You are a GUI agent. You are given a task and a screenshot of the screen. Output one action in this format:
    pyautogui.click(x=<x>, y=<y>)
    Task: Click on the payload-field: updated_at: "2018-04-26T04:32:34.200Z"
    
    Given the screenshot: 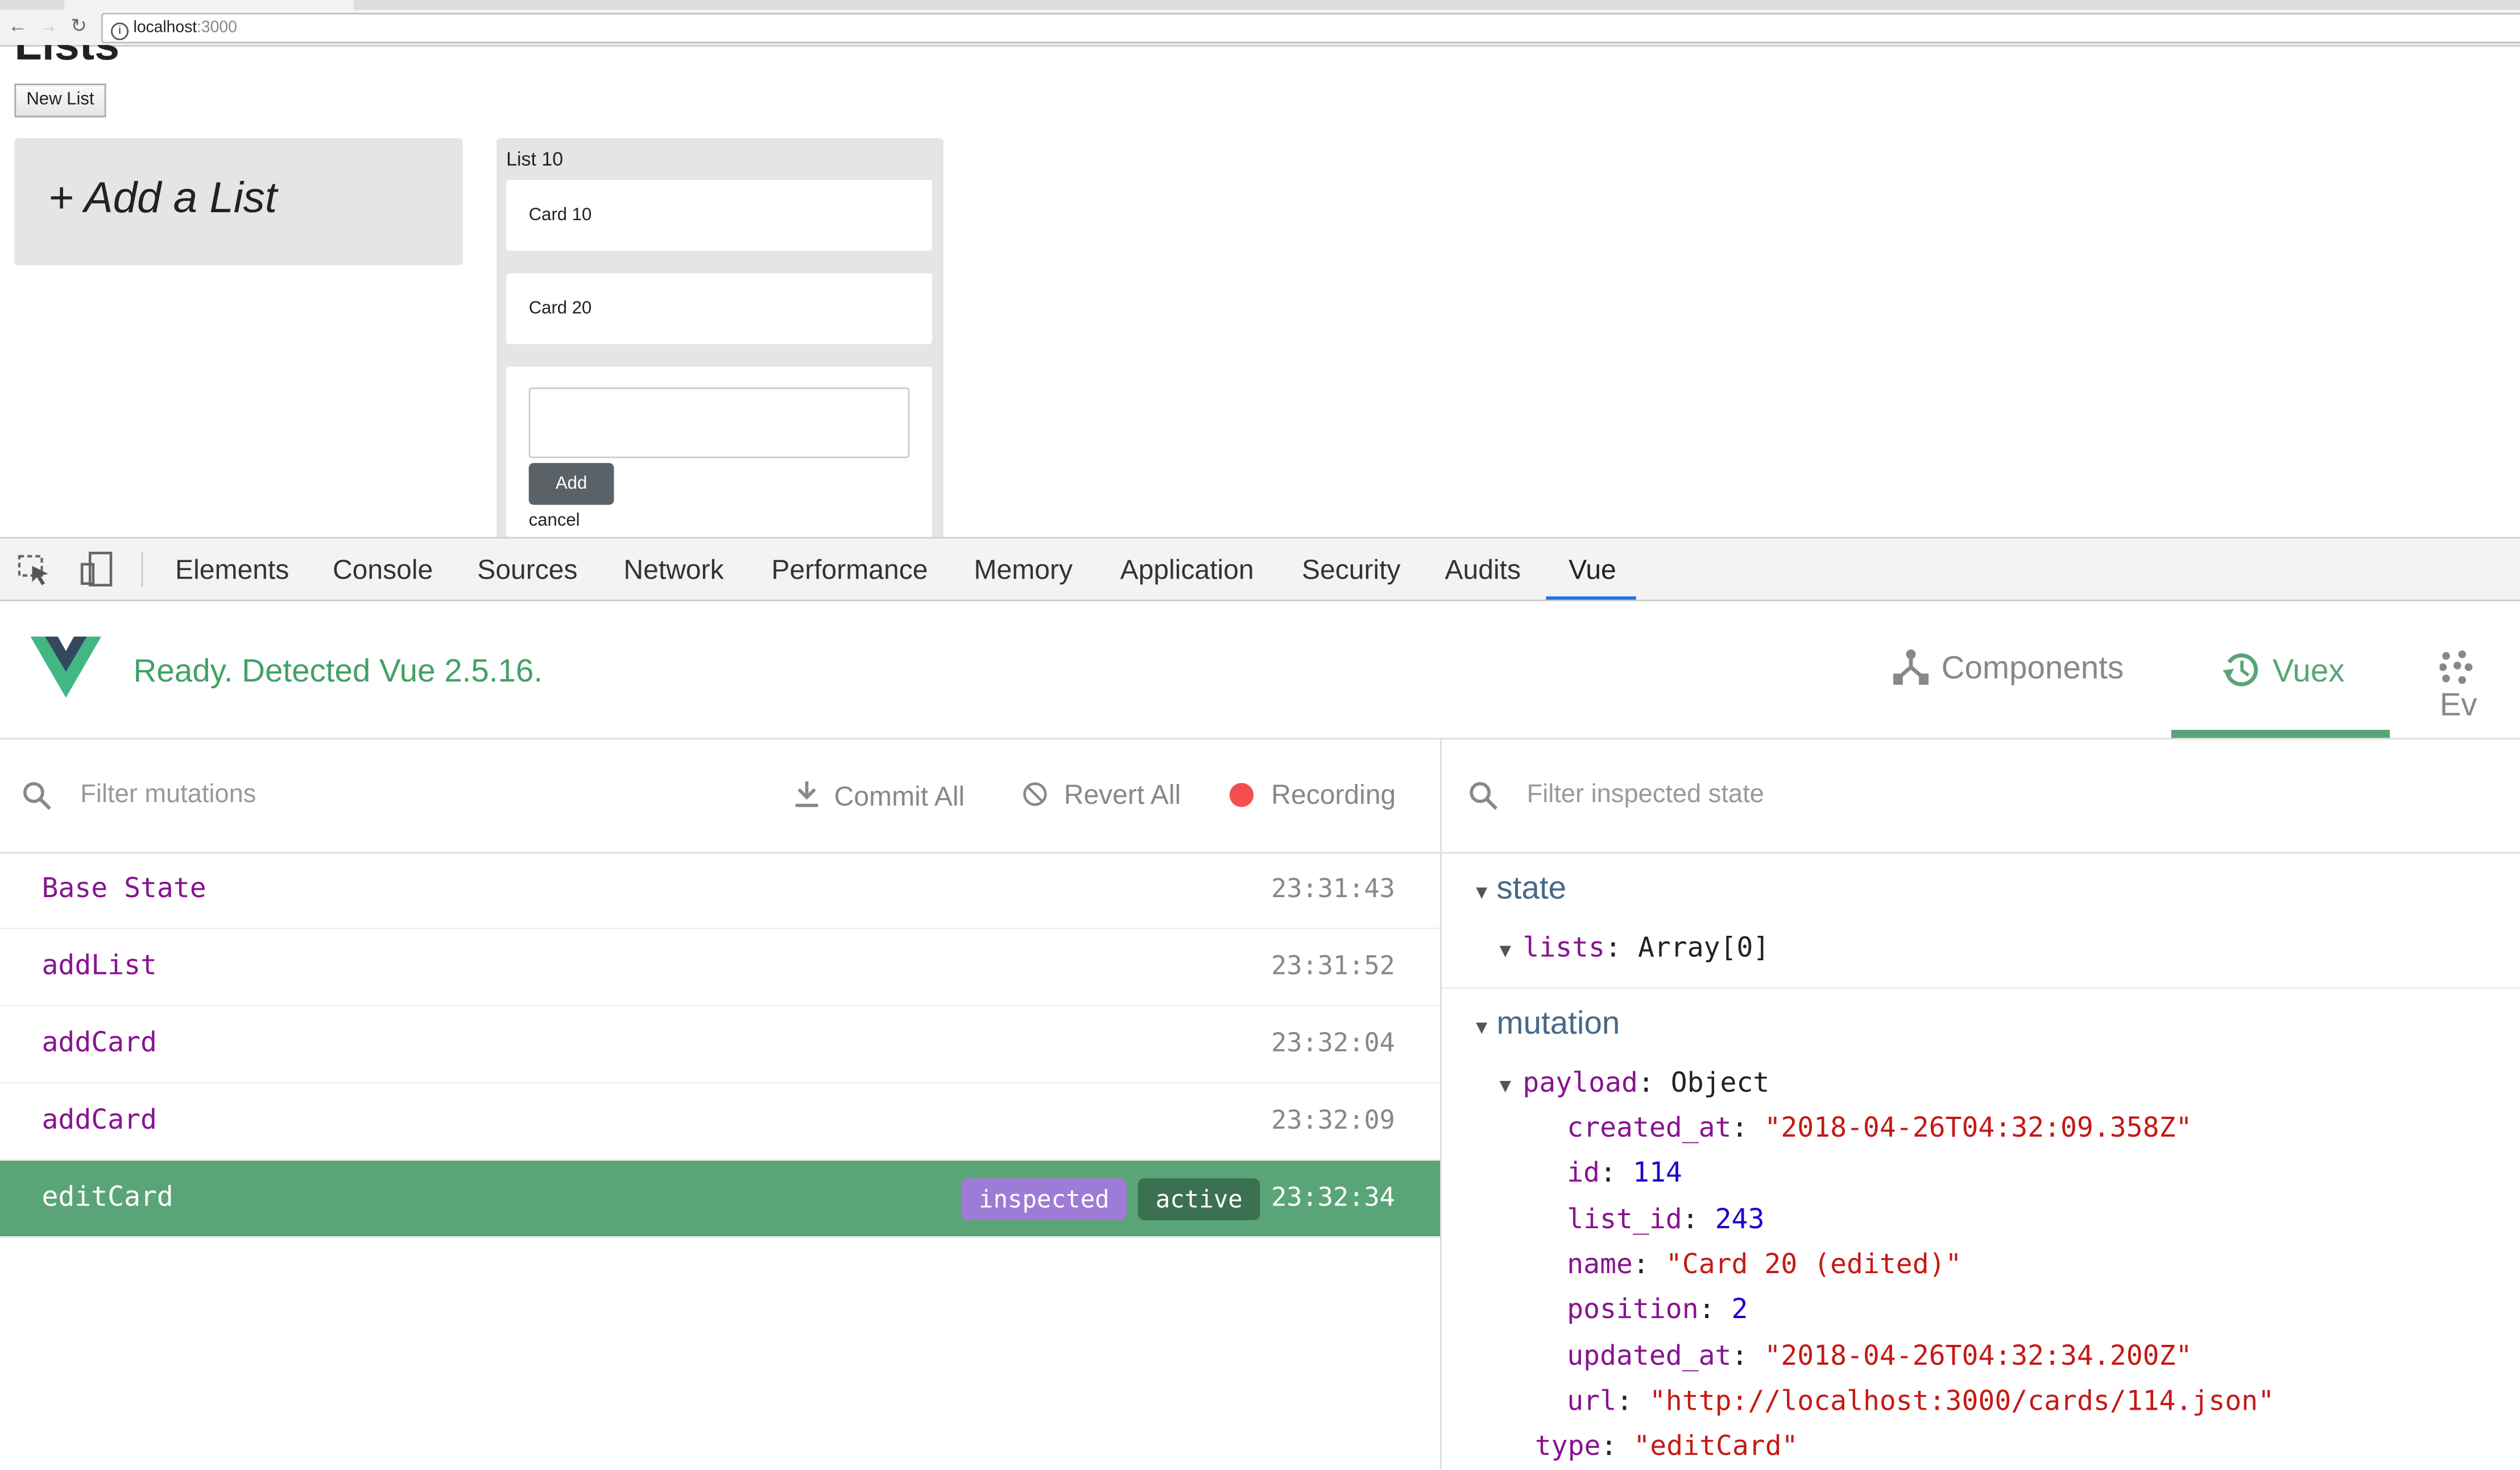 What is the action you would take?
    pyautogui.click(x=1879, y=1356)
    